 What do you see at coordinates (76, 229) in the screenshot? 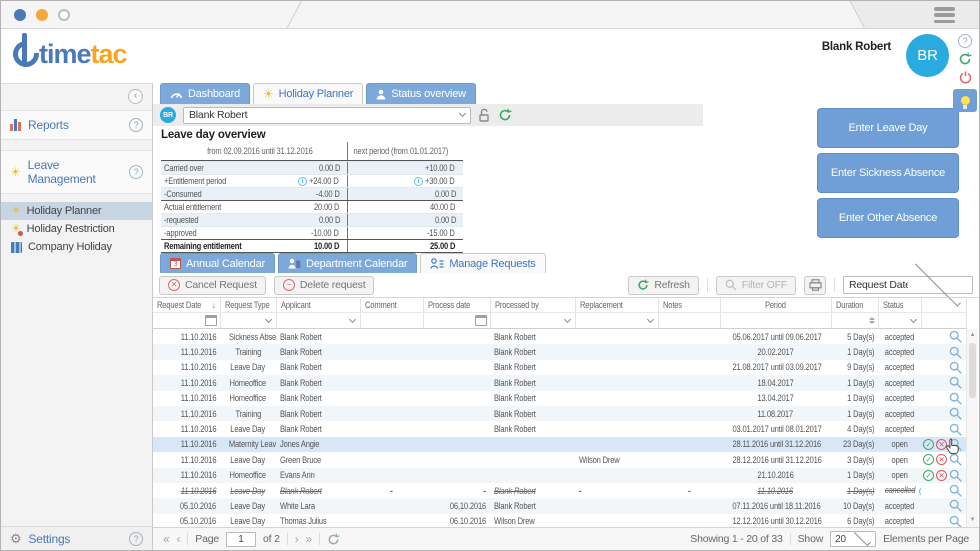
I see `sidebar-item-holiday-restriction: ☀ Holiday Restriction` at bounding box center [76, 229].